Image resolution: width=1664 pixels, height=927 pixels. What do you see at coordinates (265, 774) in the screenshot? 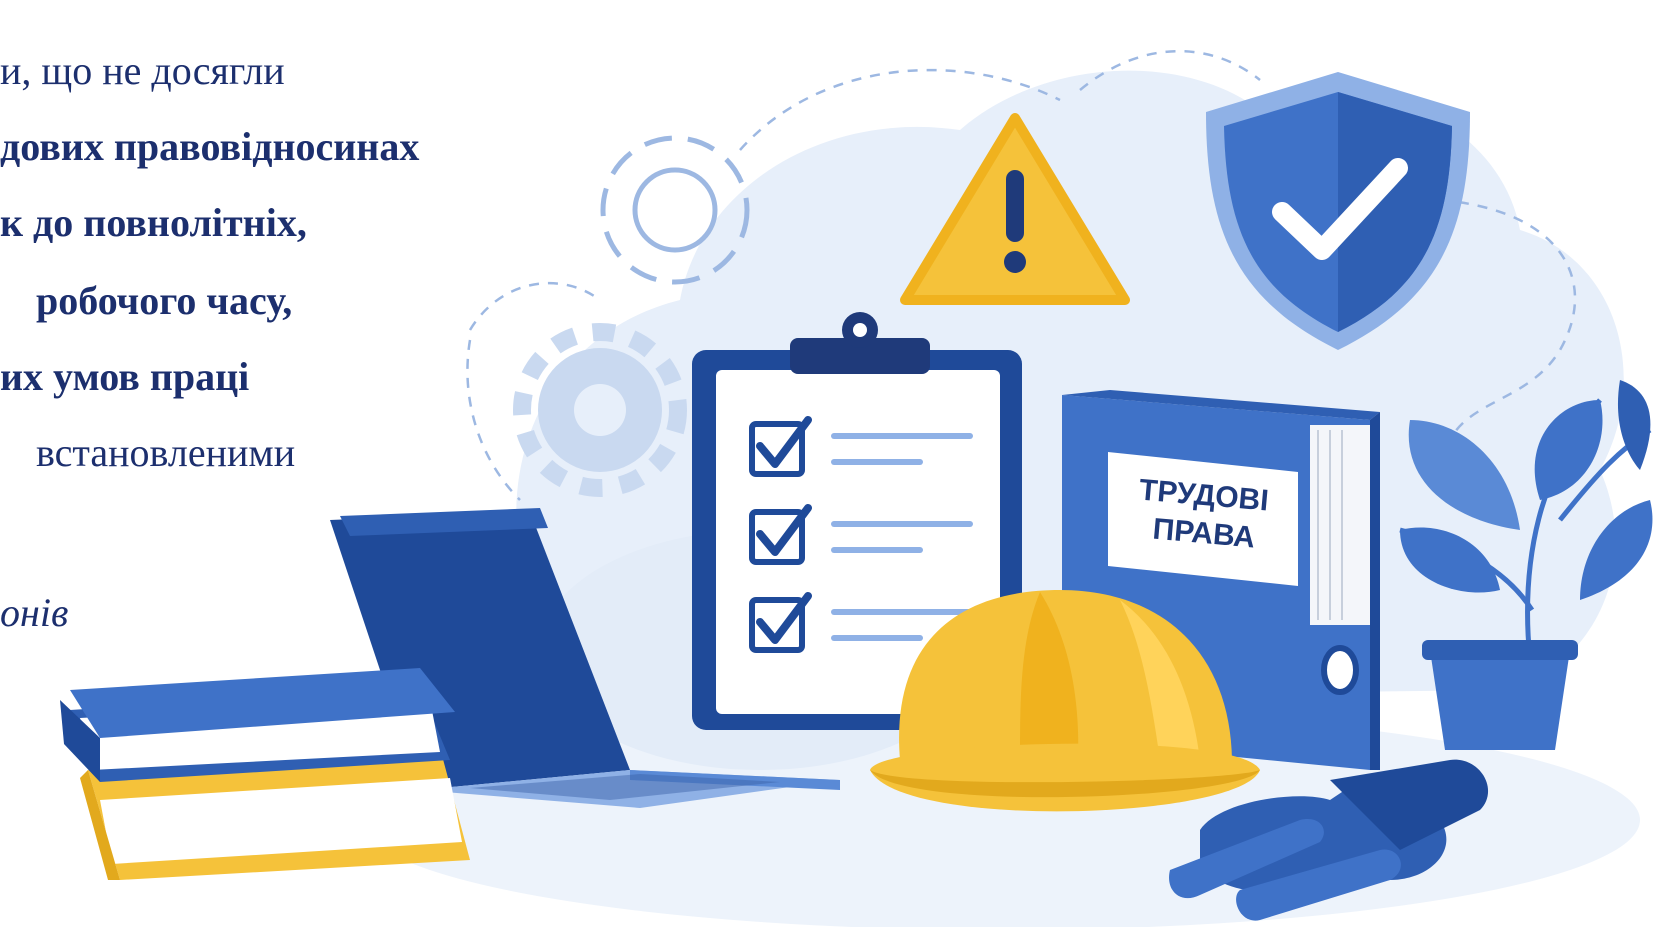
I see `books` at bounding box center [265, 774].